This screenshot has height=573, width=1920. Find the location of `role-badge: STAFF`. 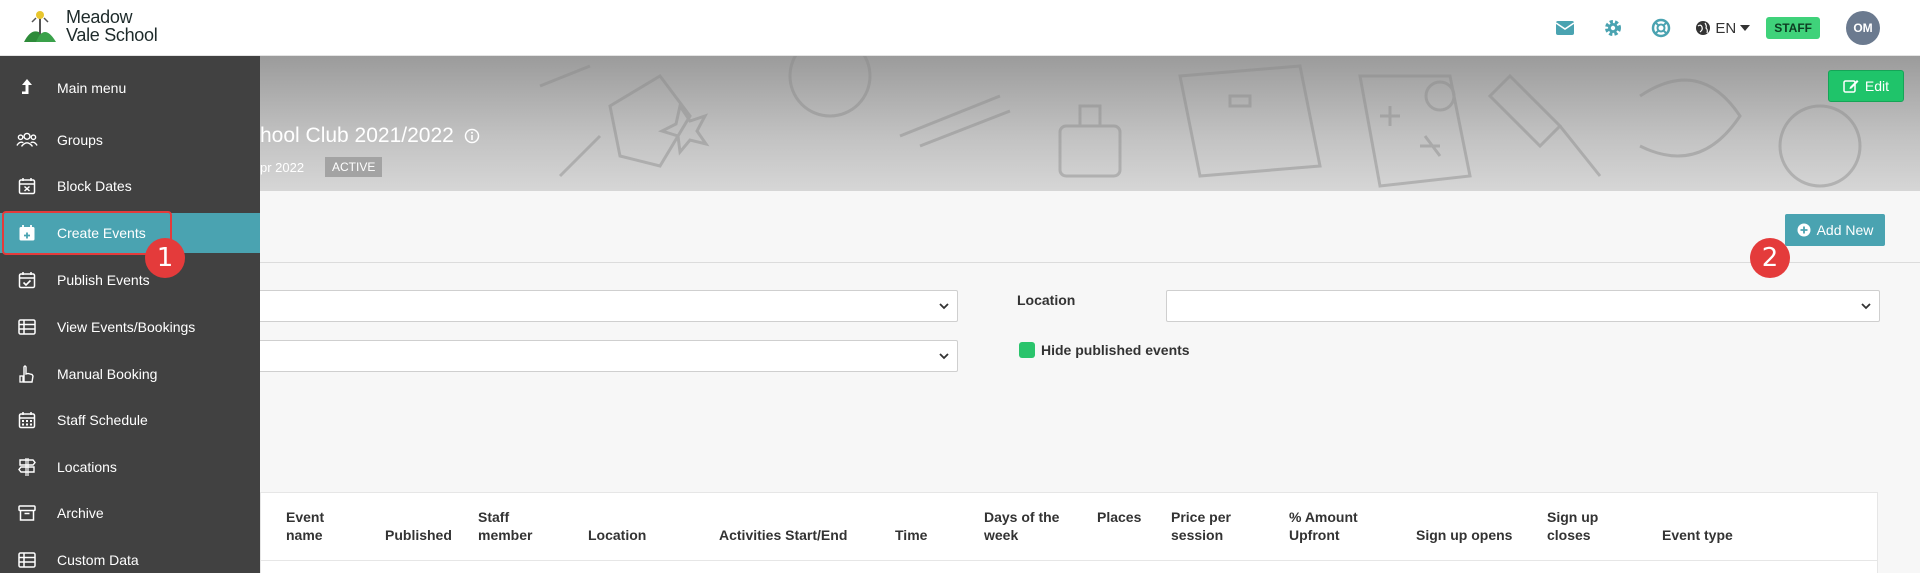

role-badge: STAFF is located at coordinates (1793, 28).